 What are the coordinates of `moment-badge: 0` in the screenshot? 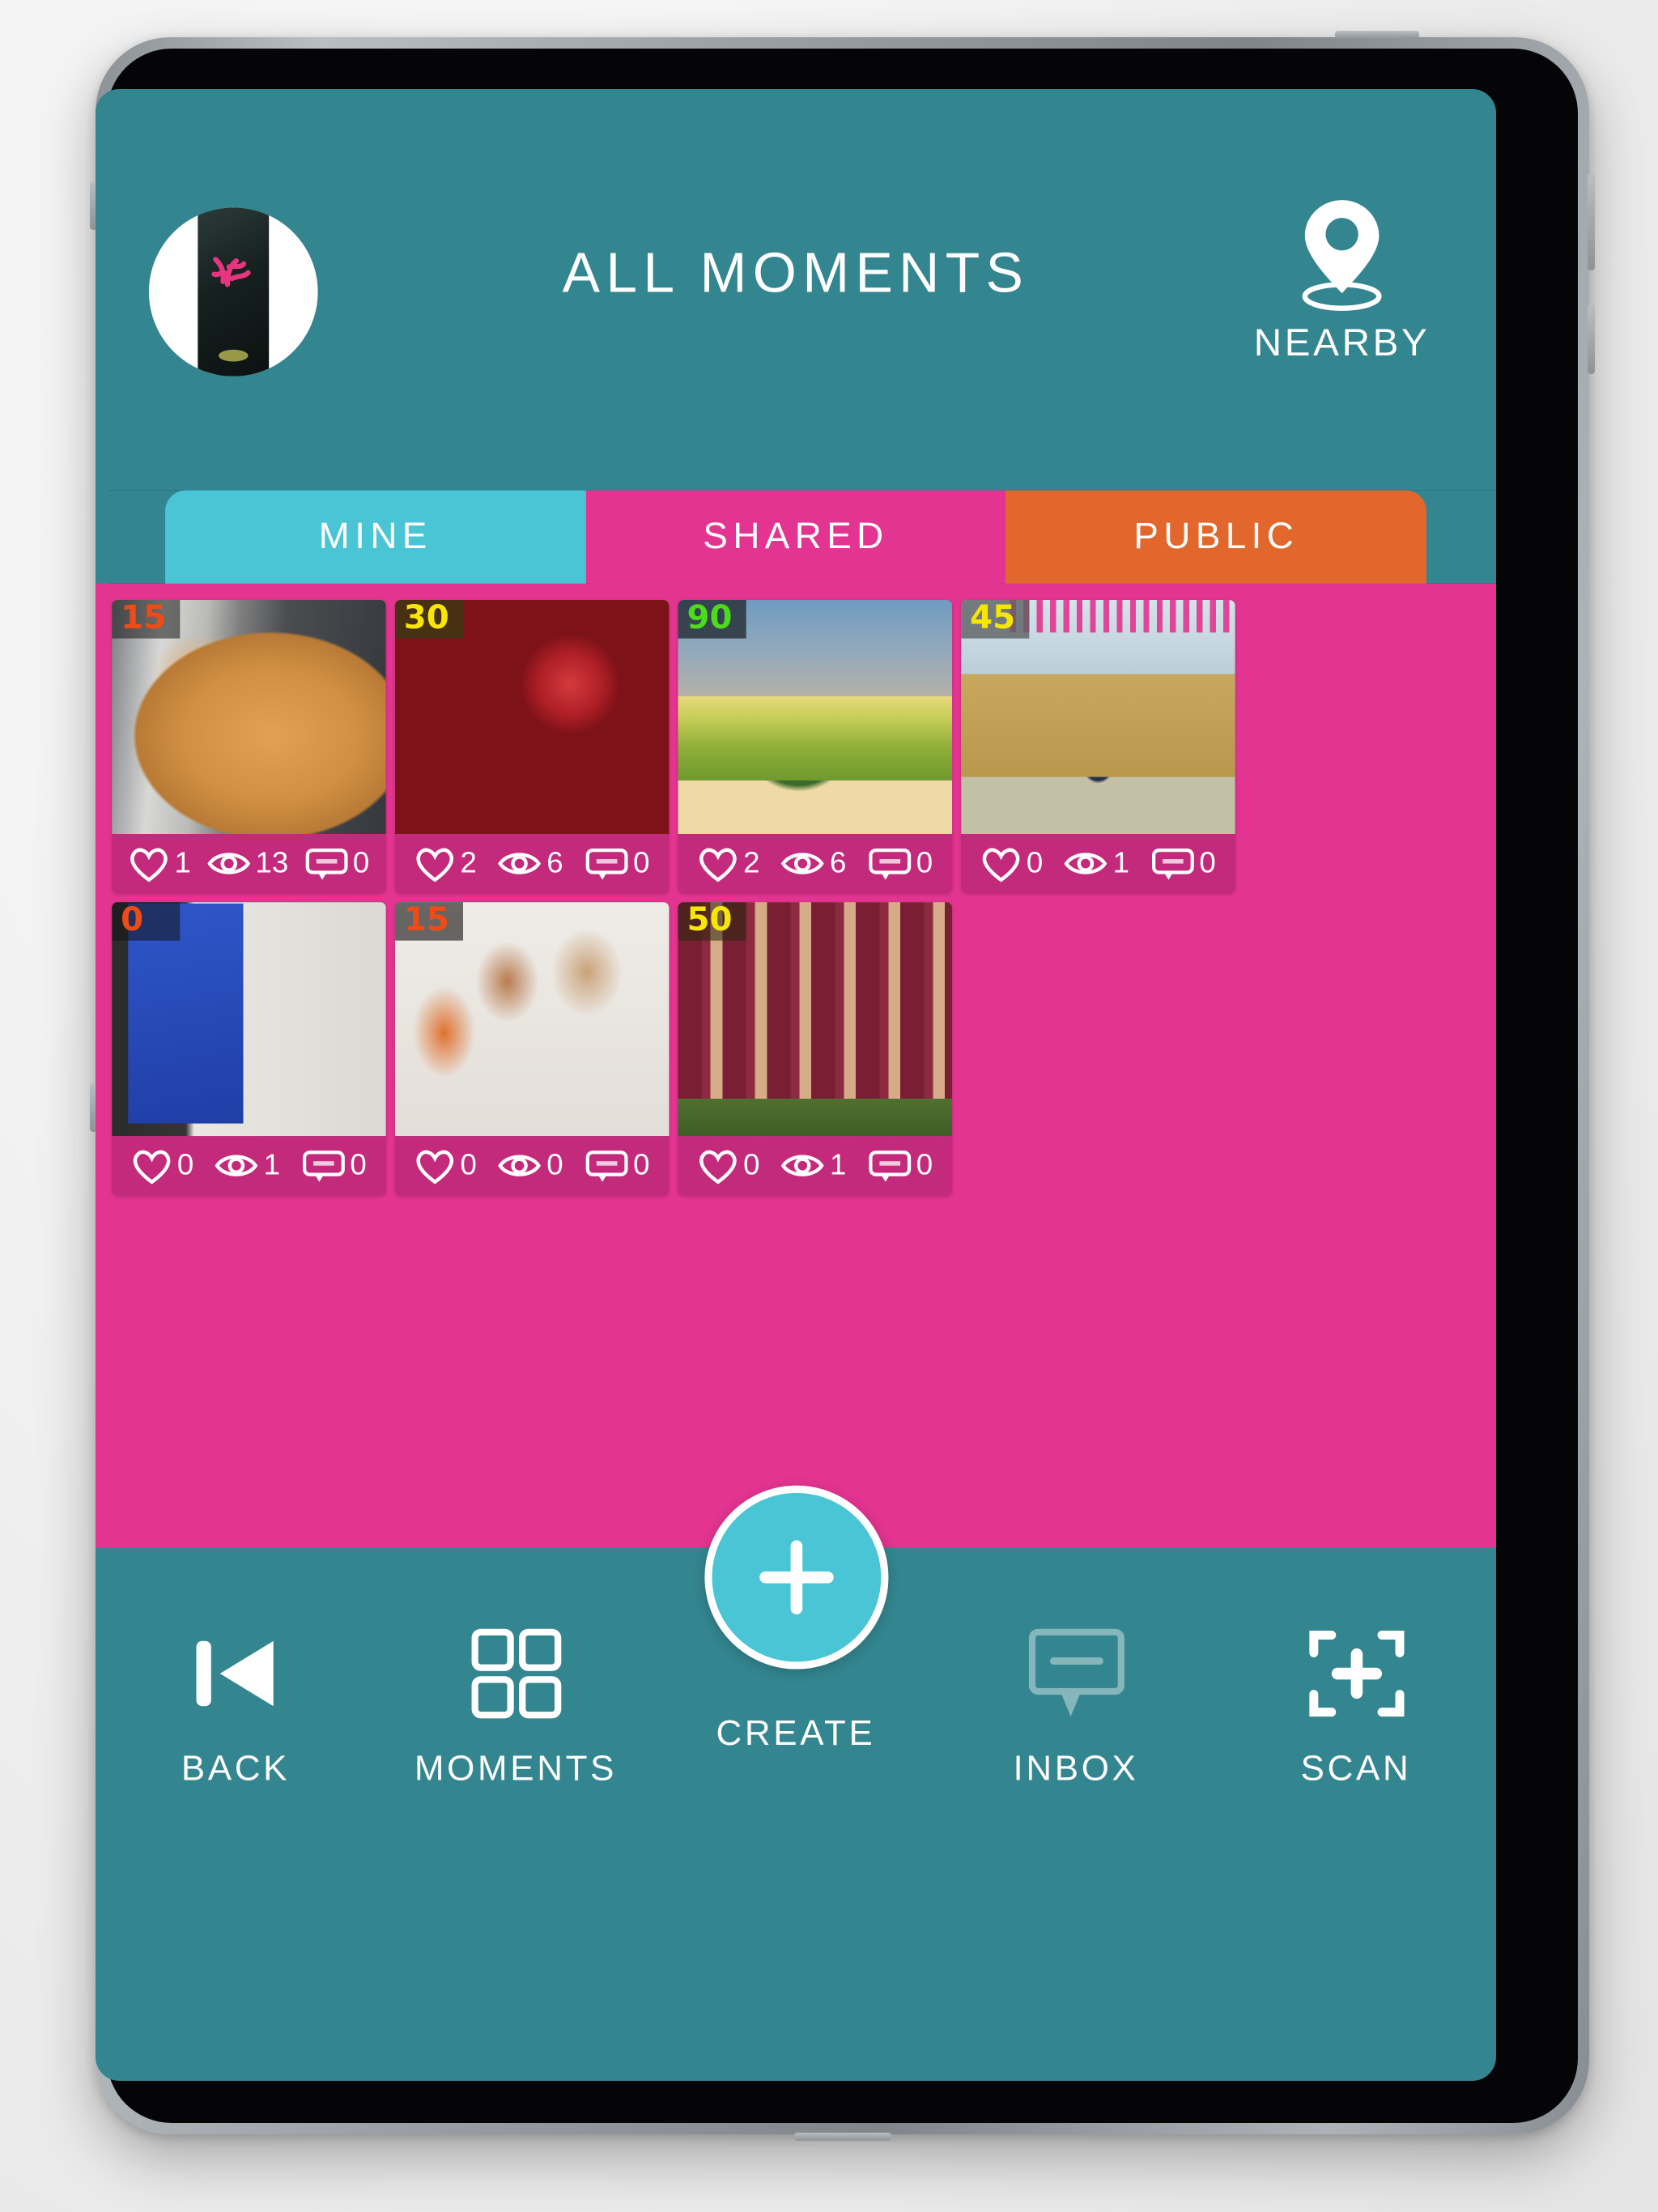 It's located at (146, 921).